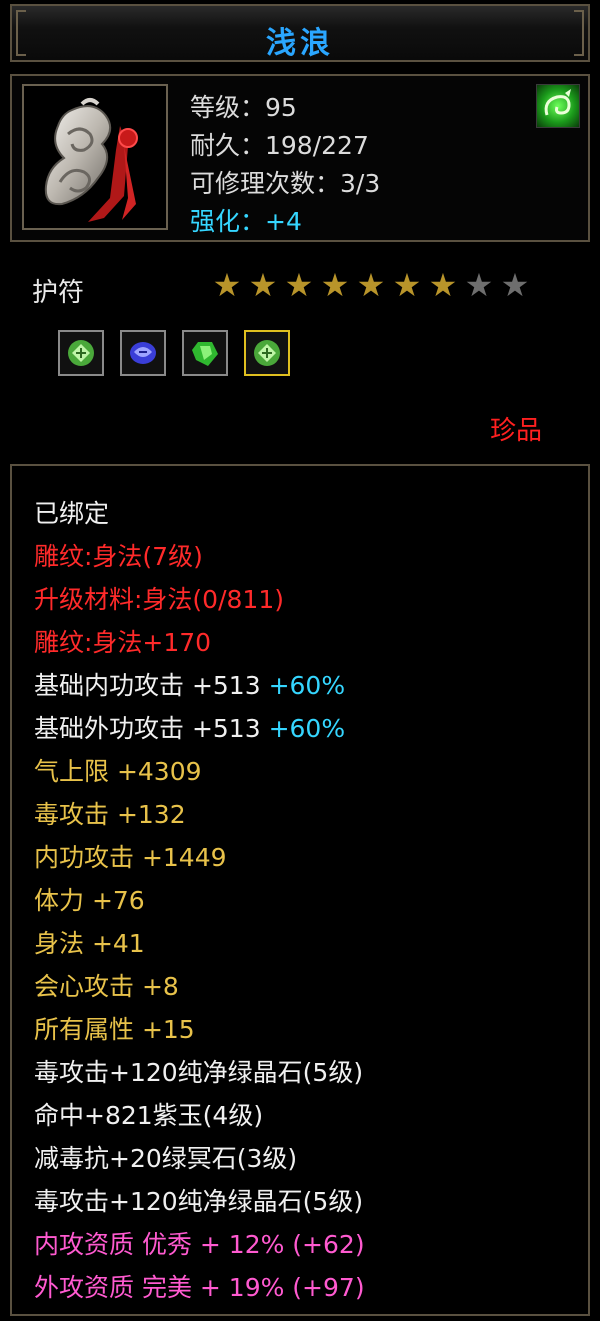 The height and width of the screenshot is (1321, 600). Describe the element at coordinates (246, 221) in the screenshot. I see `enhance-text: 强化：+4` at that location.